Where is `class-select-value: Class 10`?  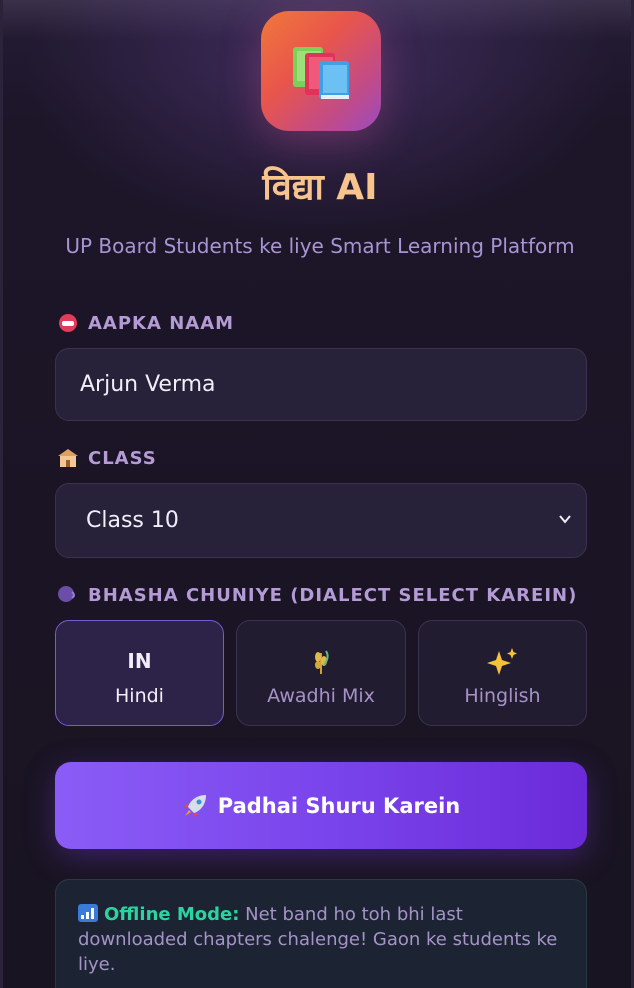 class-select-value: Class 10 is located at coordinates (132, 520).